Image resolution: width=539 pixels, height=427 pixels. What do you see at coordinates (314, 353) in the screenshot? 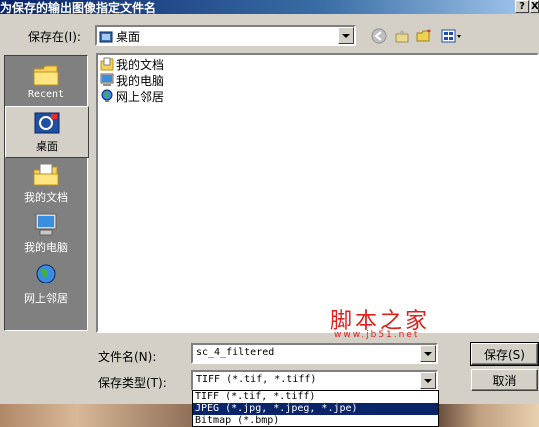
I see `filename-input: sc_4_filtered` at bounding box center [314, 353].